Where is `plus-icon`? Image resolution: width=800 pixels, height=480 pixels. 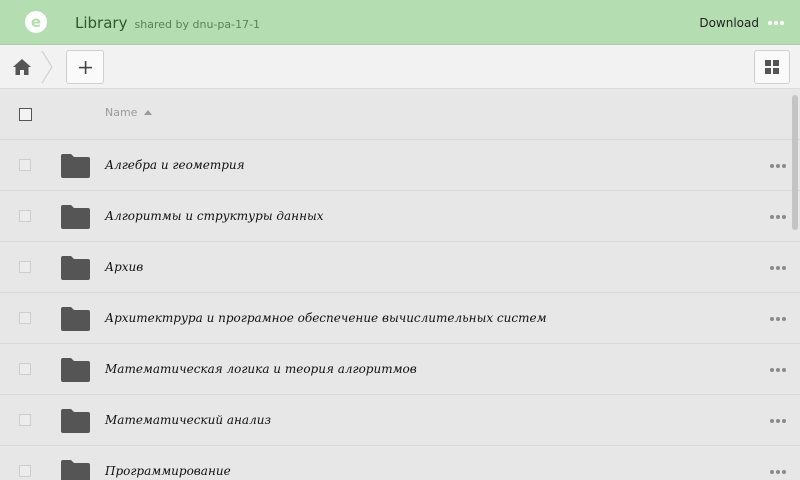 plus-icon is located at coordinates (85, 67).